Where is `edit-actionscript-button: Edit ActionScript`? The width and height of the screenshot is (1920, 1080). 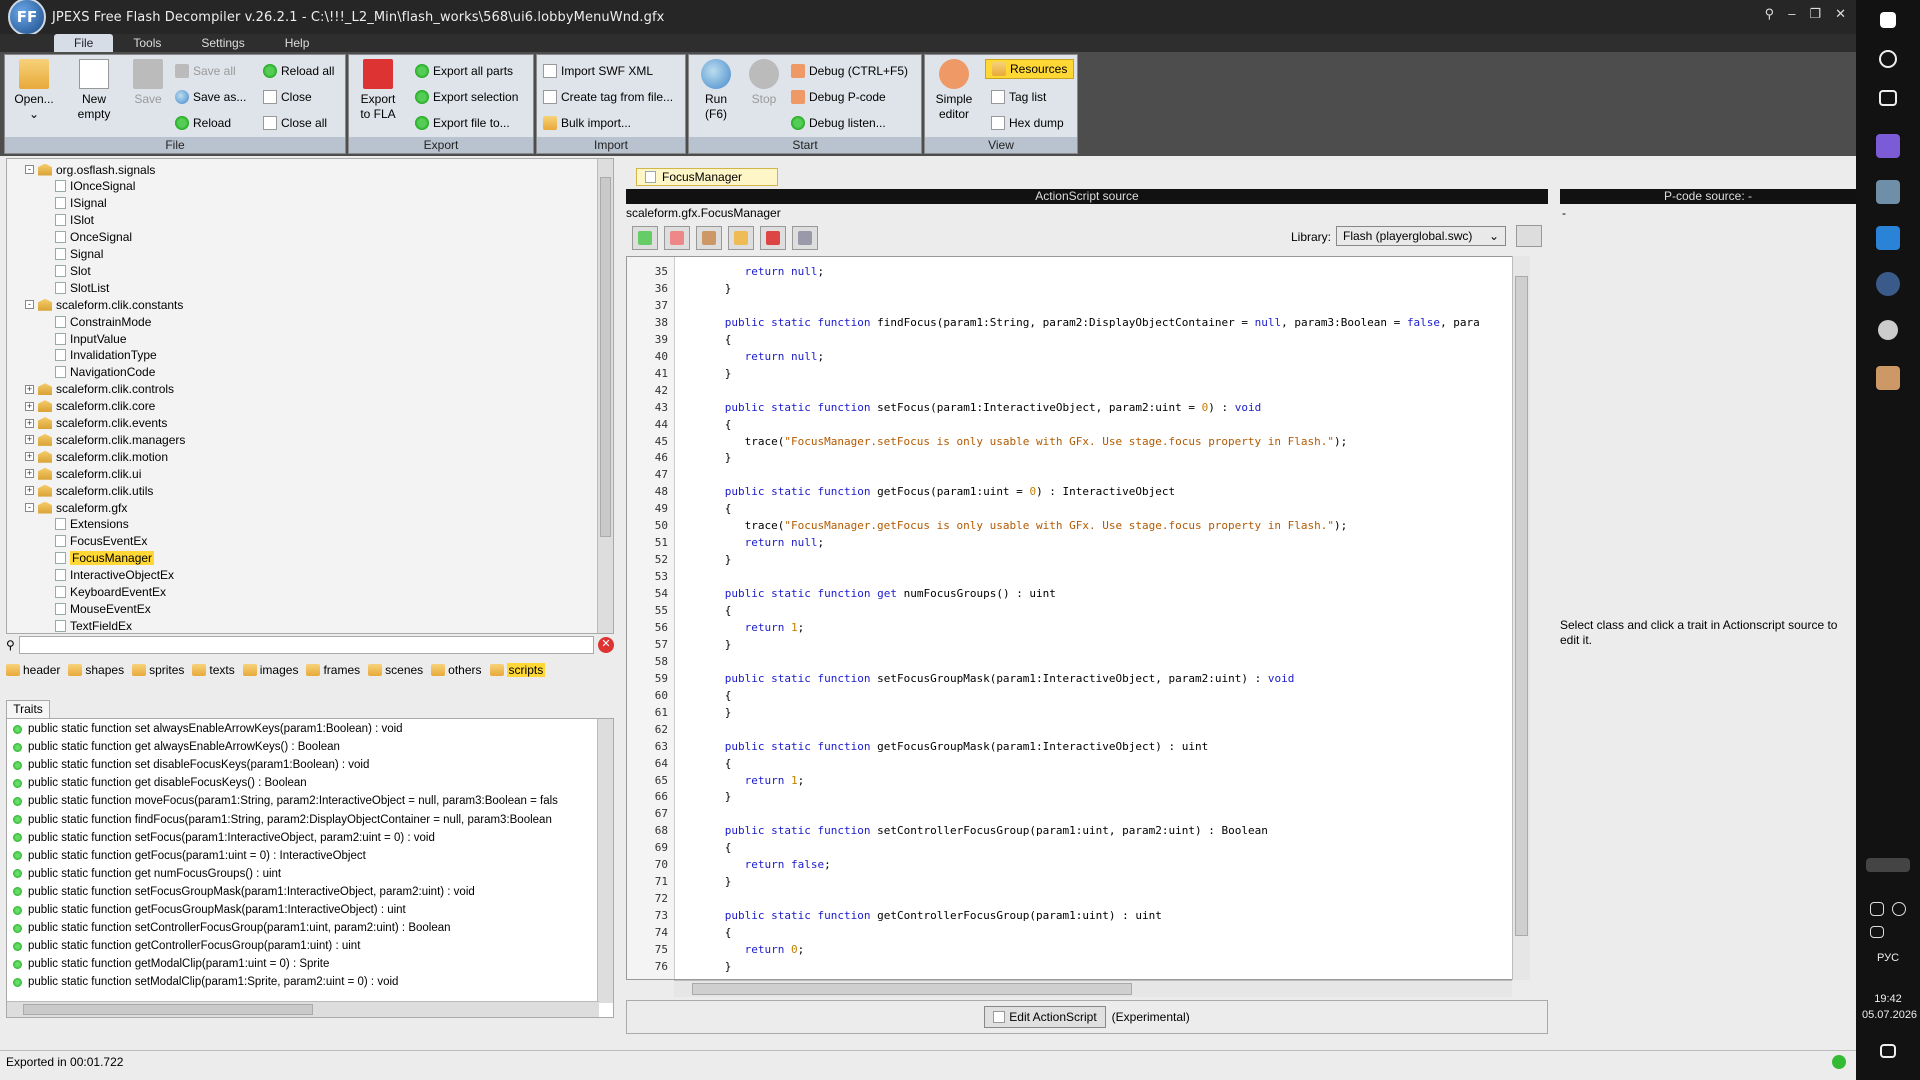
edit-actionscript-button: Edit ActionScript is located at coordinates (1045, 1017).